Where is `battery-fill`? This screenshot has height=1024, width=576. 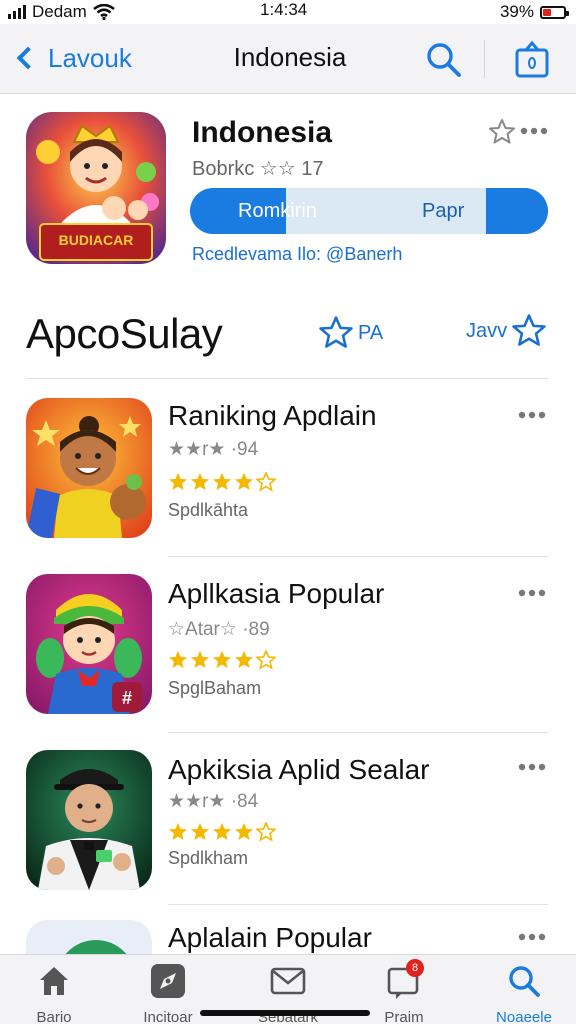
battery-fill is located at coordinates (547, 12).